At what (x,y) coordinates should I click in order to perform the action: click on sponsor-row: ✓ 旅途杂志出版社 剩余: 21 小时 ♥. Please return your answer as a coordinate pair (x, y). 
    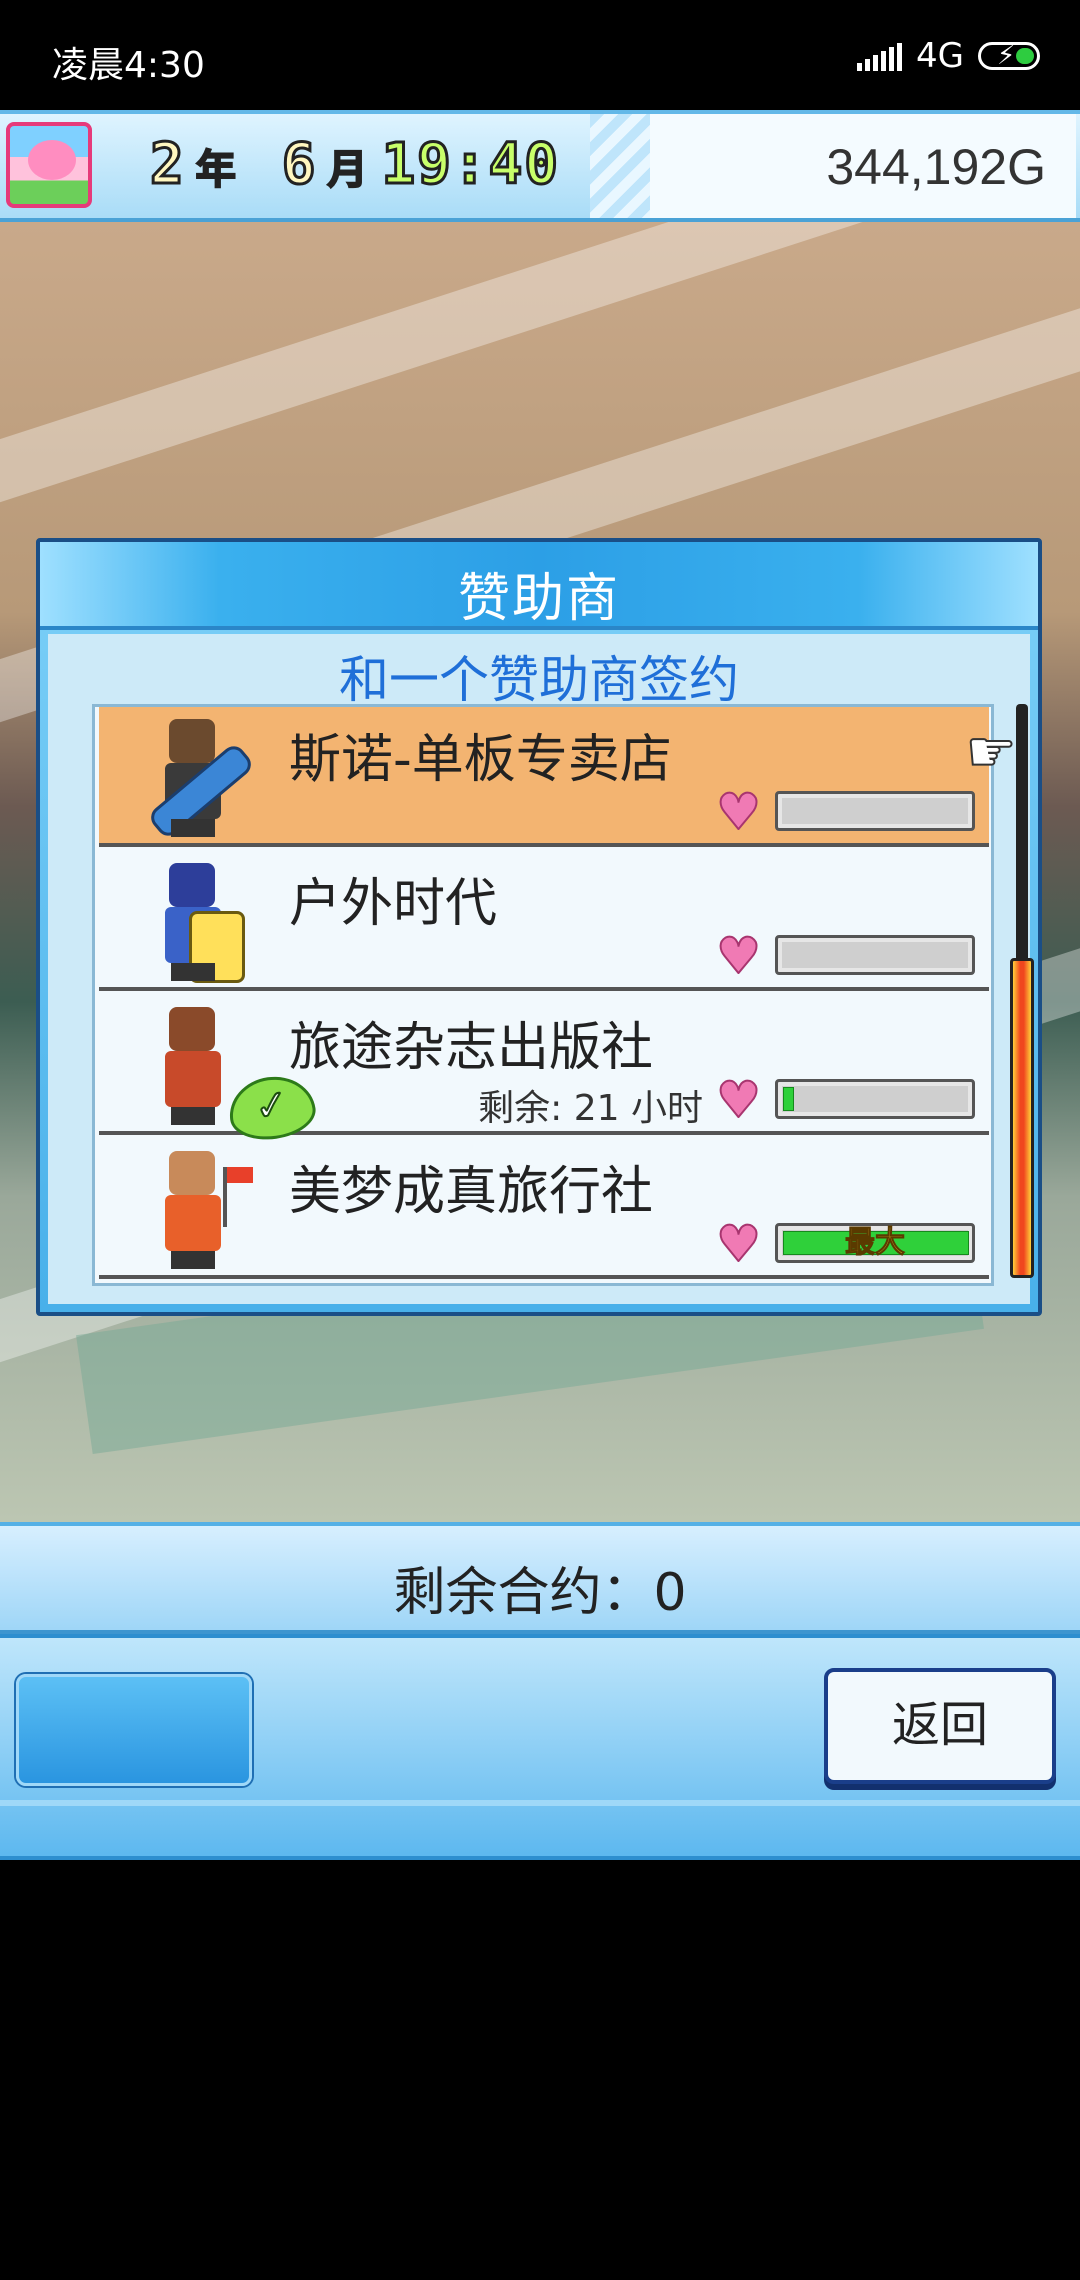
    Looking at the image, I should click on (544, 1070).